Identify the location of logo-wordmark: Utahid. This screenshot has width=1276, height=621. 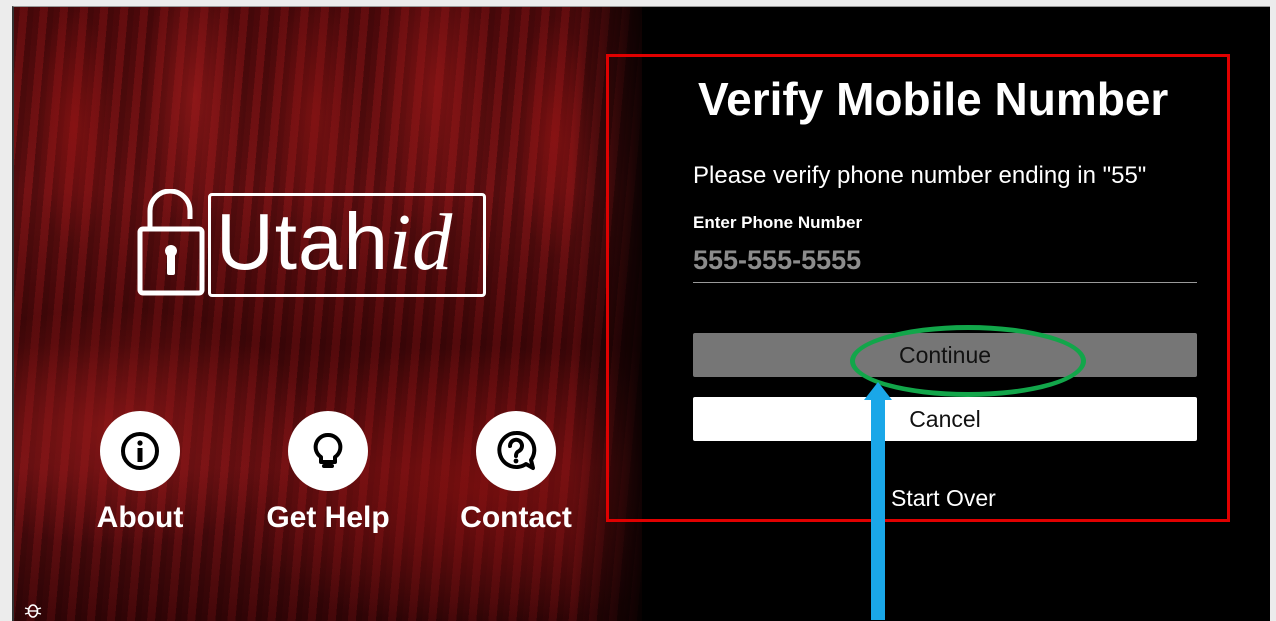
(334, 242).